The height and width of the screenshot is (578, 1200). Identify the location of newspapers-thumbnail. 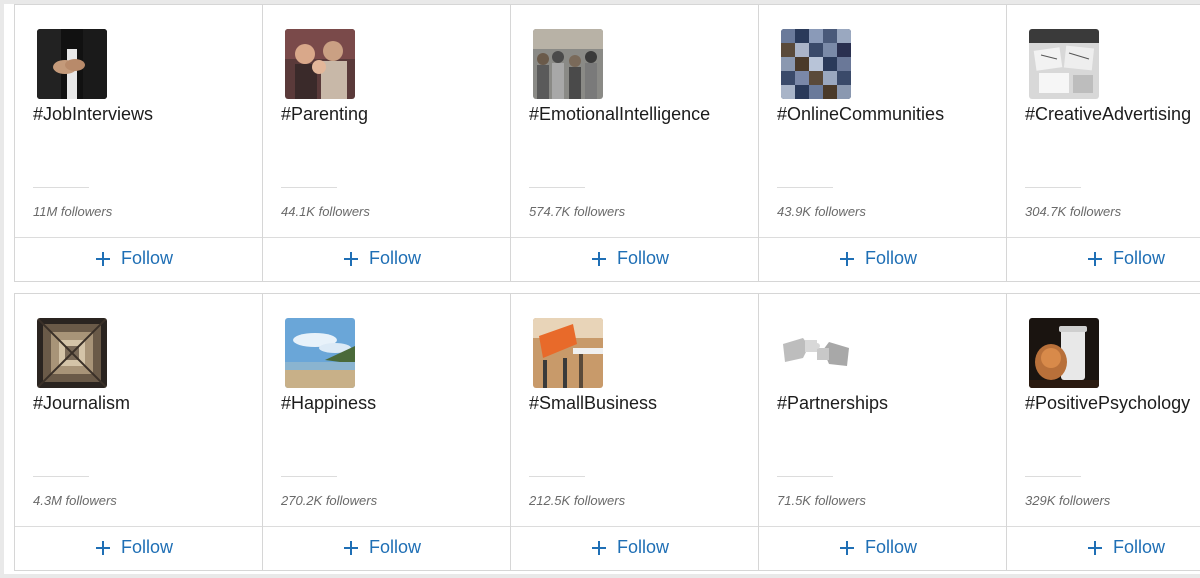
(72, 353).